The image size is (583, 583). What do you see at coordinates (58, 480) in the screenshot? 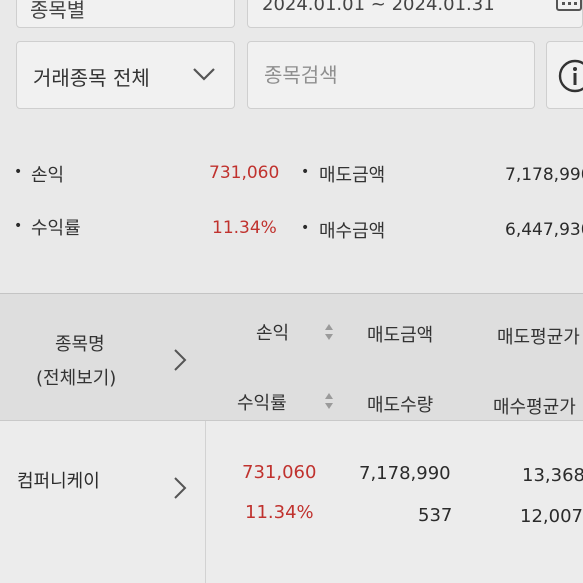
I see `row-stock-name: 컴퍼니케이` at bounding box center [58, 480].